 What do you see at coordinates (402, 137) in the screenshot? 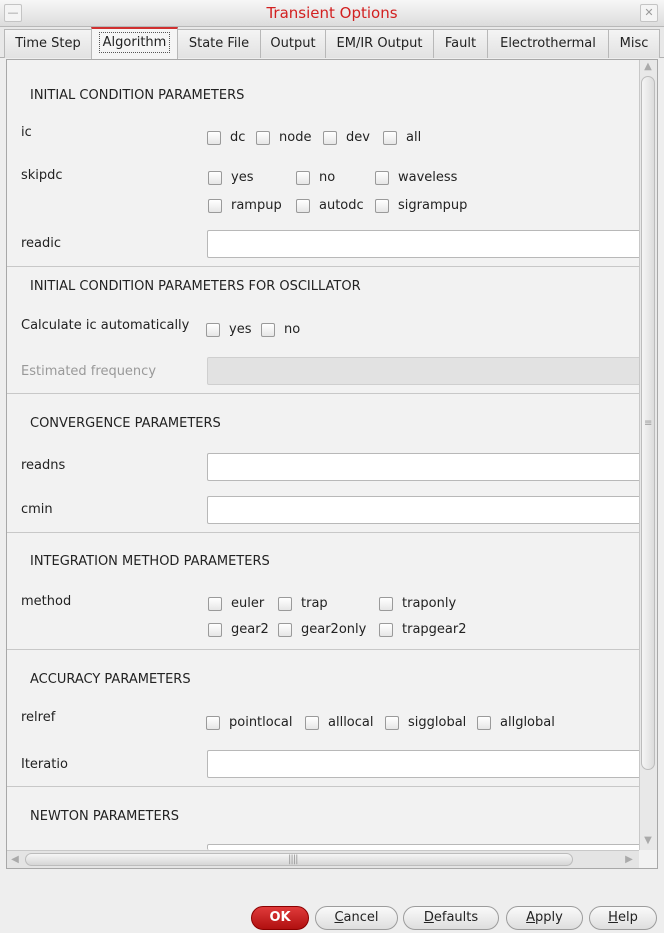
I see `ic-all-checkbox: all` at bounding box center [402, 137].